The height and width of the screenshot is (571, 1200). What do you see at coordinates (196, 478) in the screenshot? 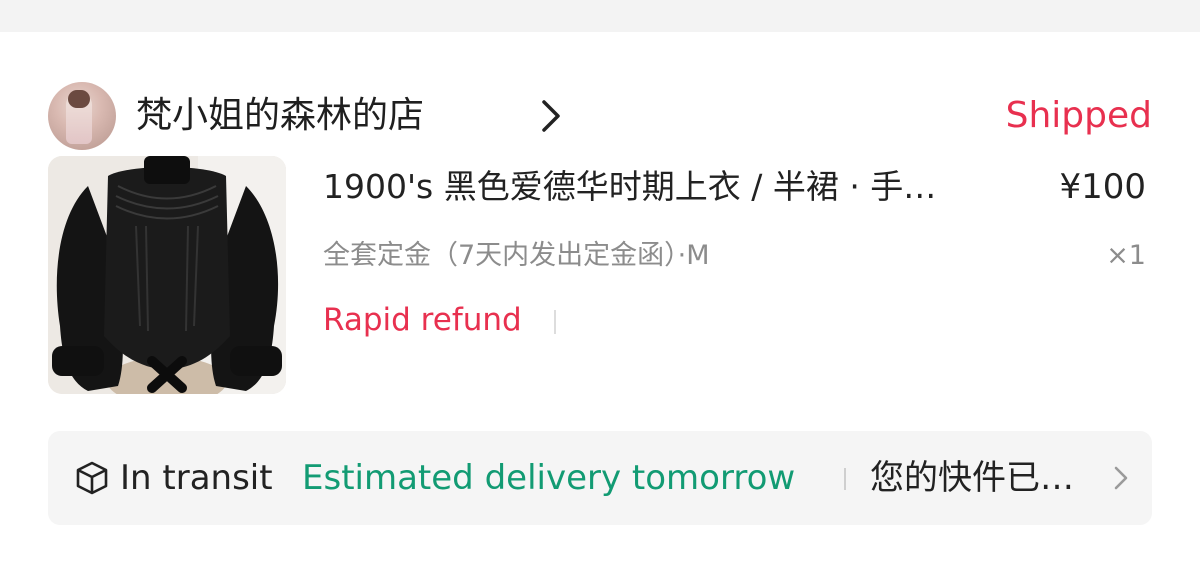
I see `transit-status: In transit` at bounding box center [196, 478].